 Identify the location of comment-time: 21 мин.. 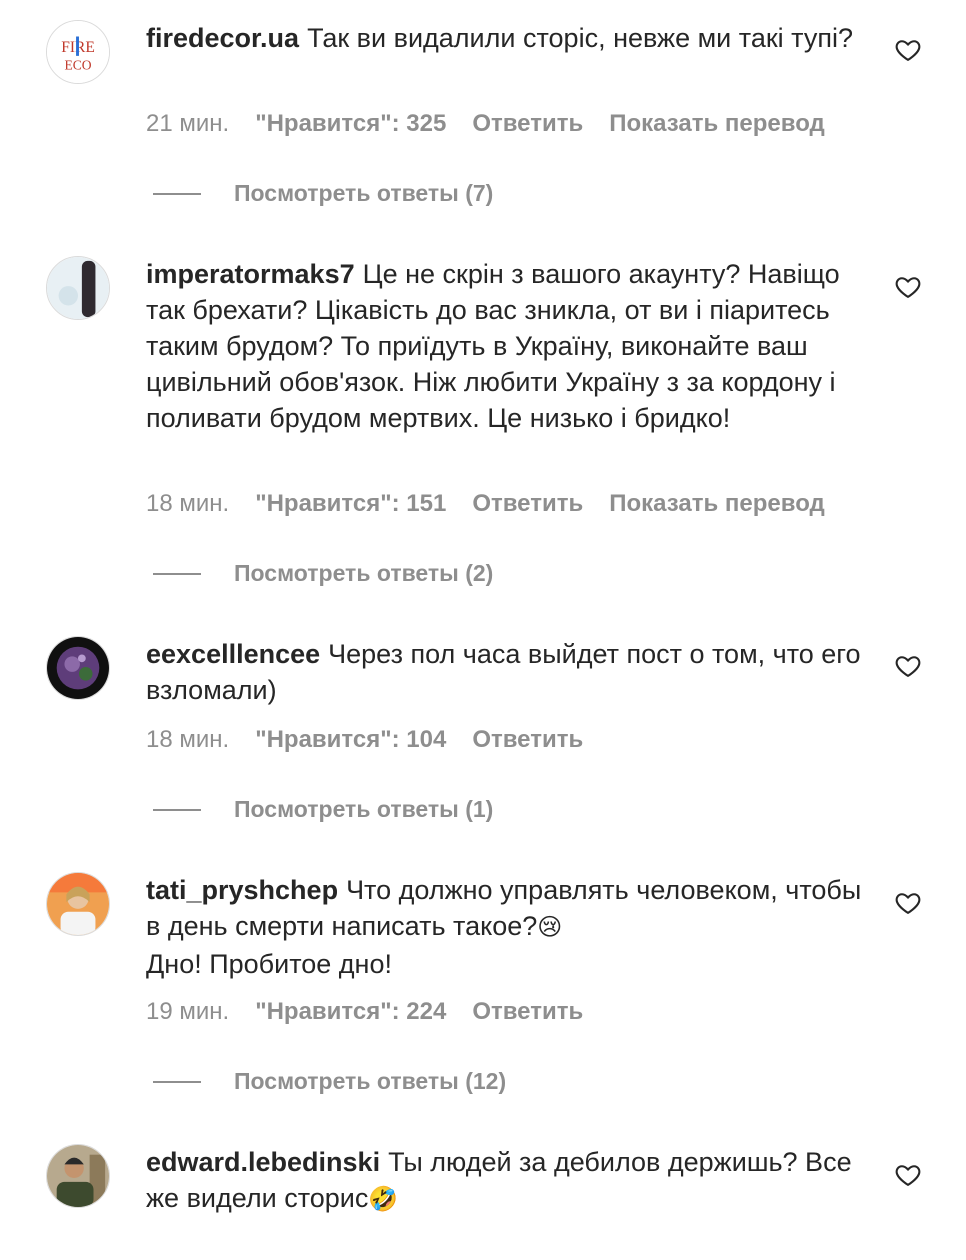
(188, 123).